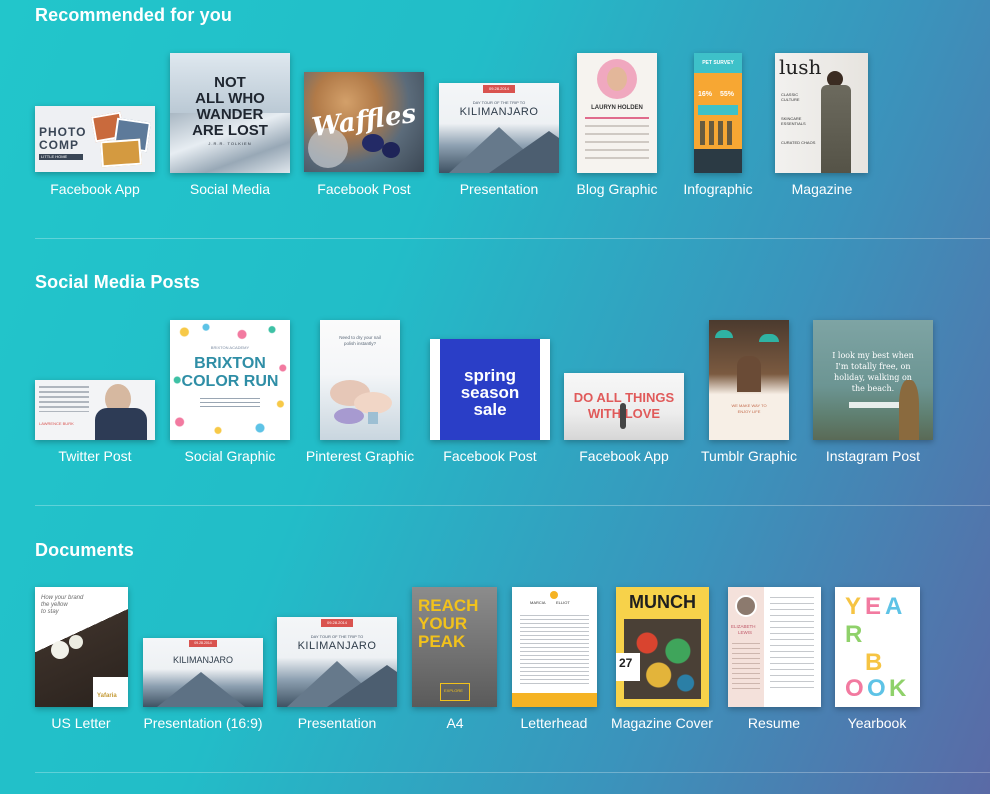 The height and width of the screenshot is (794, 990). I want to click on template-thumbnail: LAWRENCE BURK, so click(95, 410).